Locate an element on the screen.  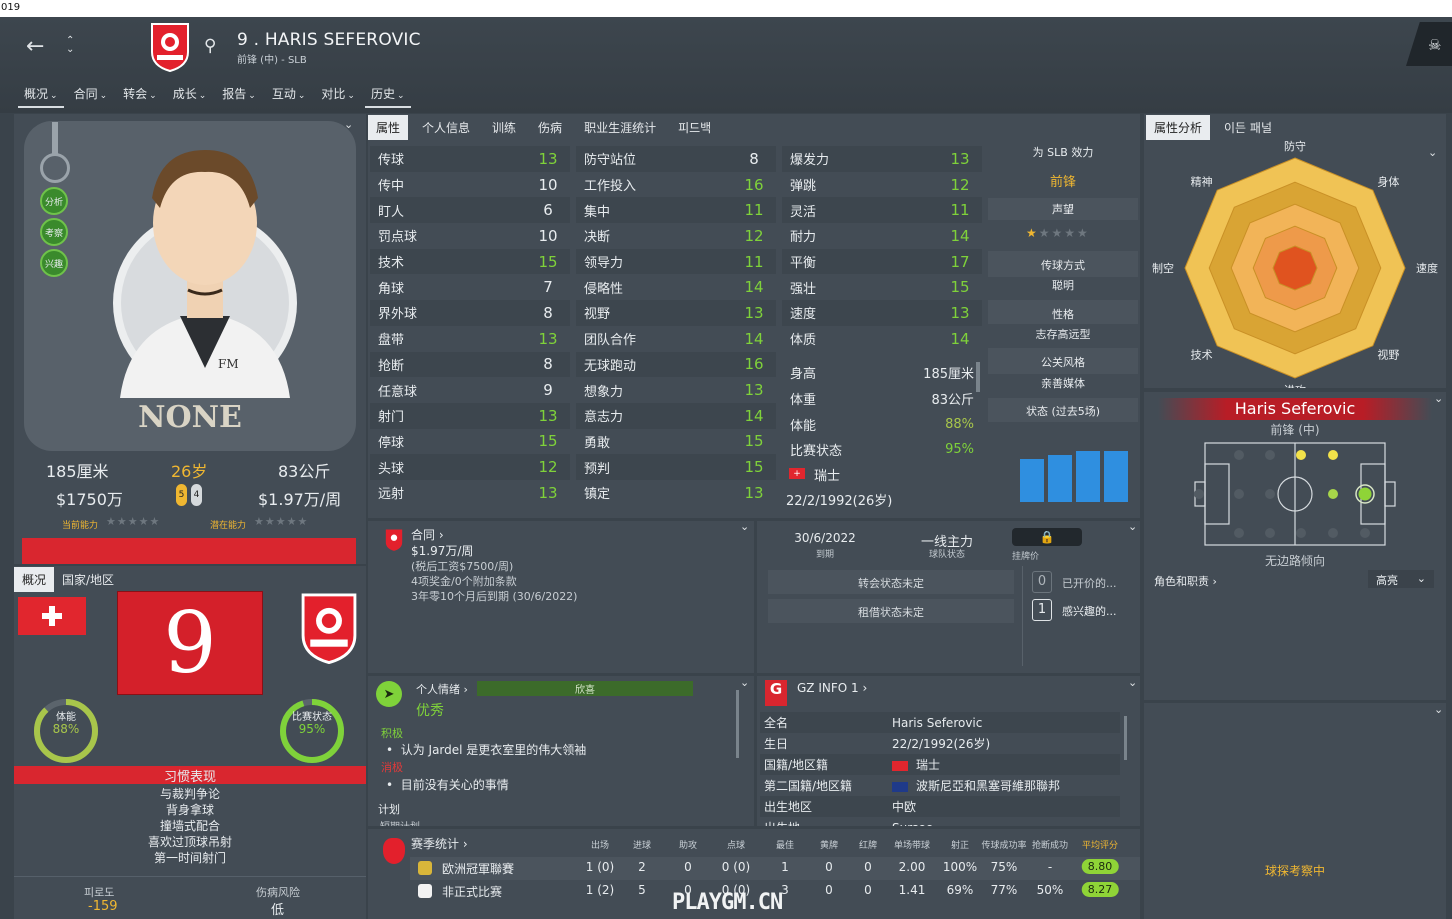
attribute-row: 传中 10 is located at coordinates (470, 185).